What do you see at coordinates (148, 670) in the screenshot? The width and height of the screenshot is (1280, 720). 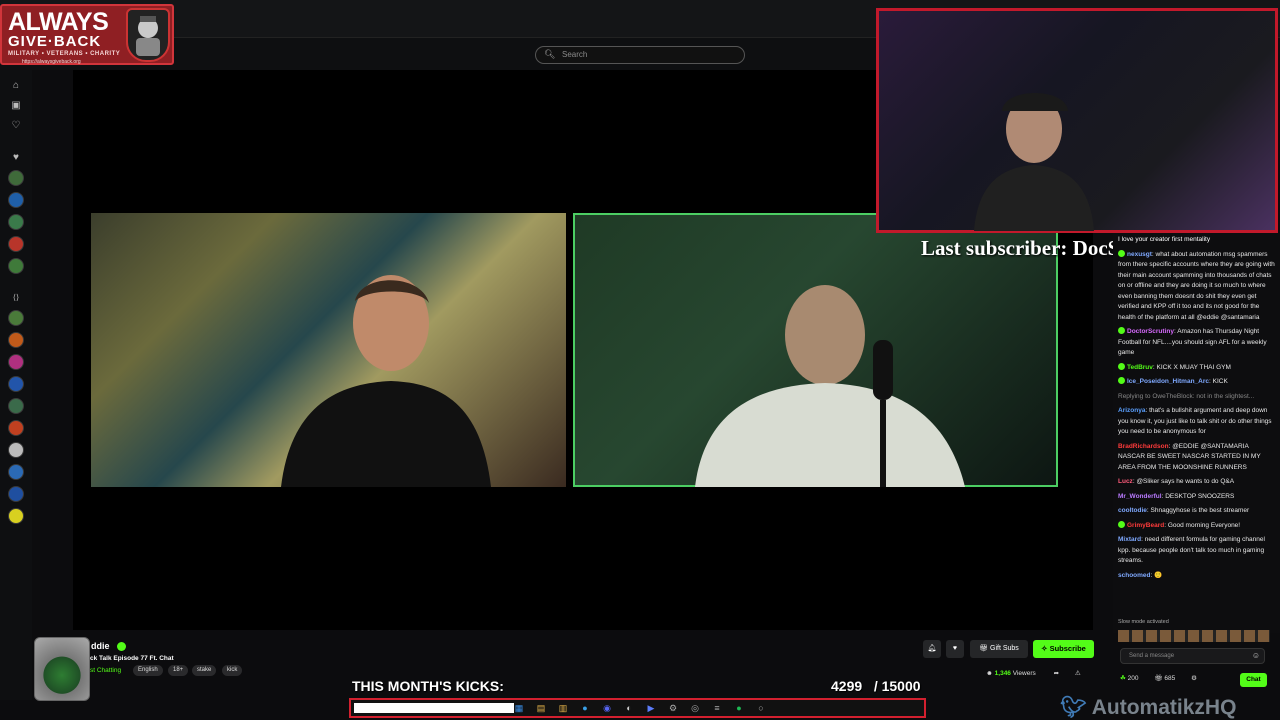 I see `tag-english: English` at bounding box center [148, 670].